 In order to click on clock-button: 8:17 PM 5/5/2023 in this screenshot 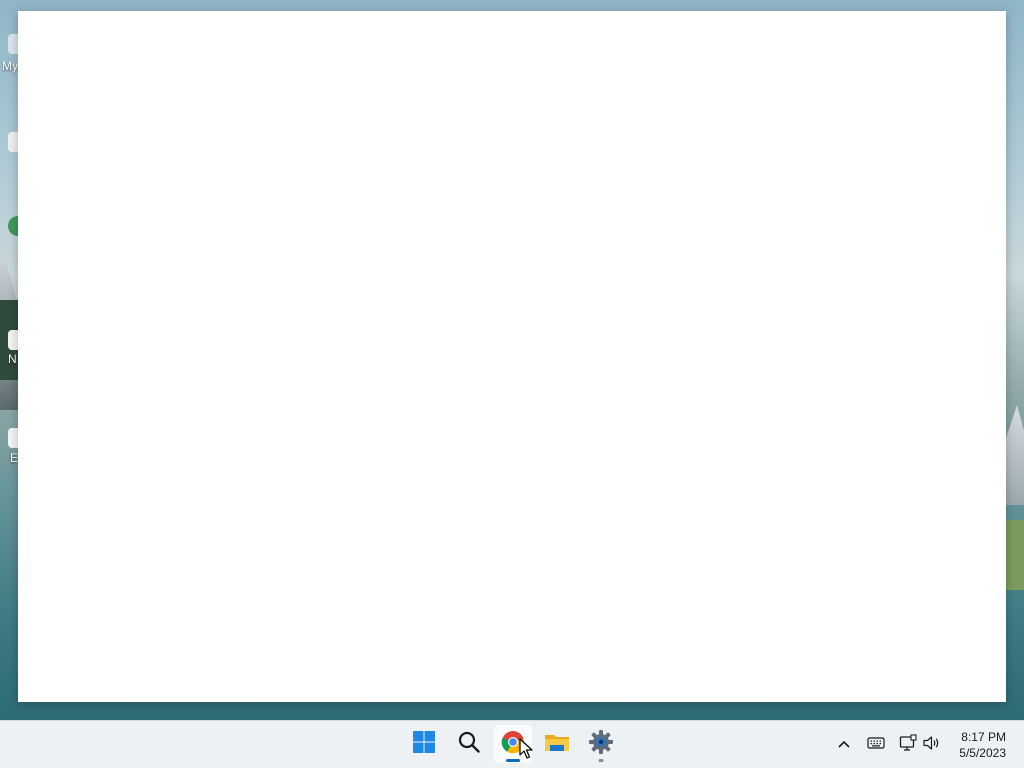, I will do `click(982, 745)`.